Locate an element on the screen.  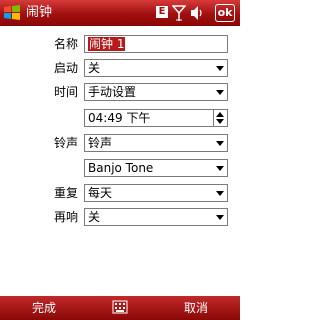
time-value: 04:49 下午 is located at coordinates (119, 118).